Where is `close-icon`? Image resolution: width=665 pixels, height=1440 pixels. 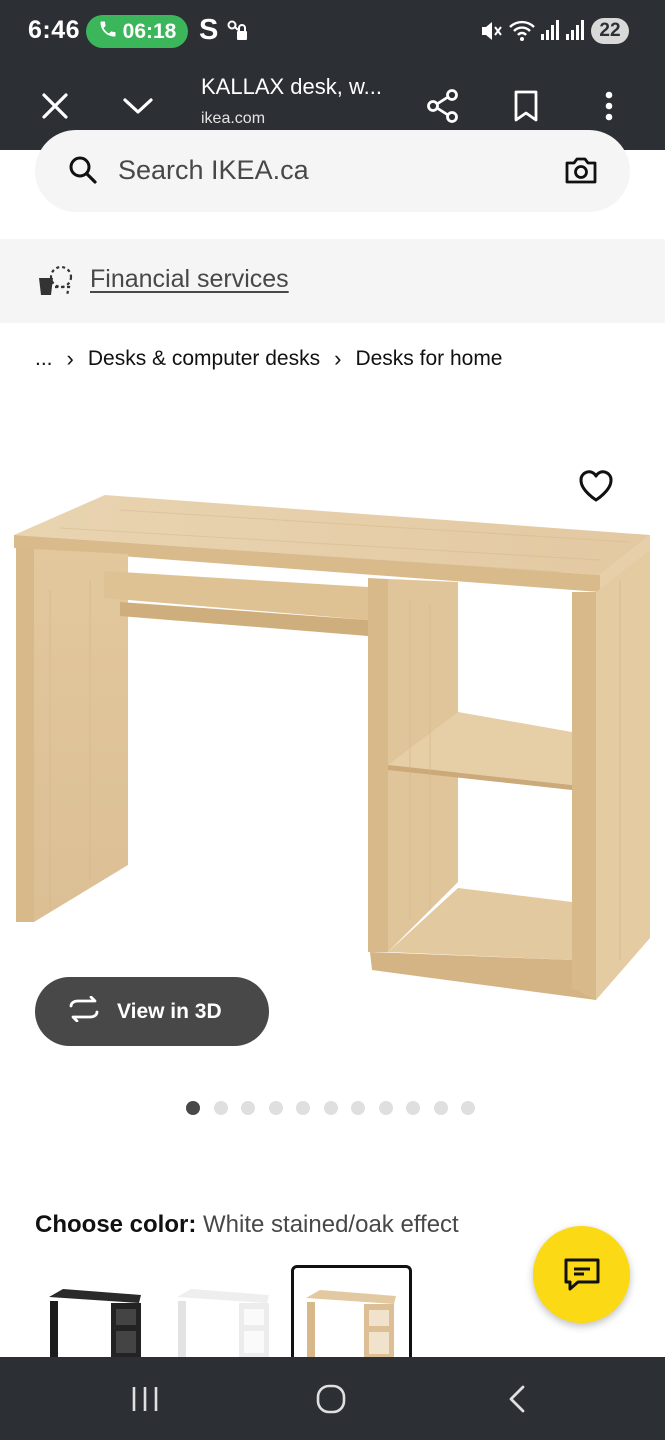
close-icon is located at coordinates (55, 106).